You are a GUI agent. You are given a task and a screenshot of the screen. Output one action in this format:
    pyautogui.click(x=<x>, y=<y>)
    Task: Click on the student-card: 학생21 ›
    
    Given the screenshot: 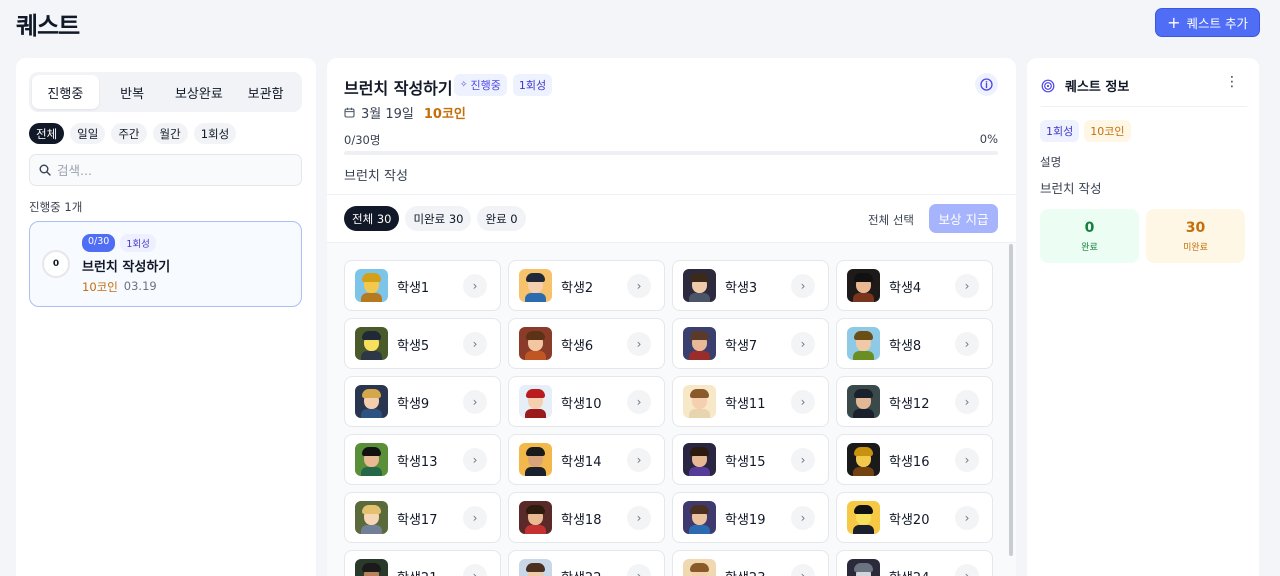 What is the action you would take?
    pyautogui.click(x=422, y=563)
    